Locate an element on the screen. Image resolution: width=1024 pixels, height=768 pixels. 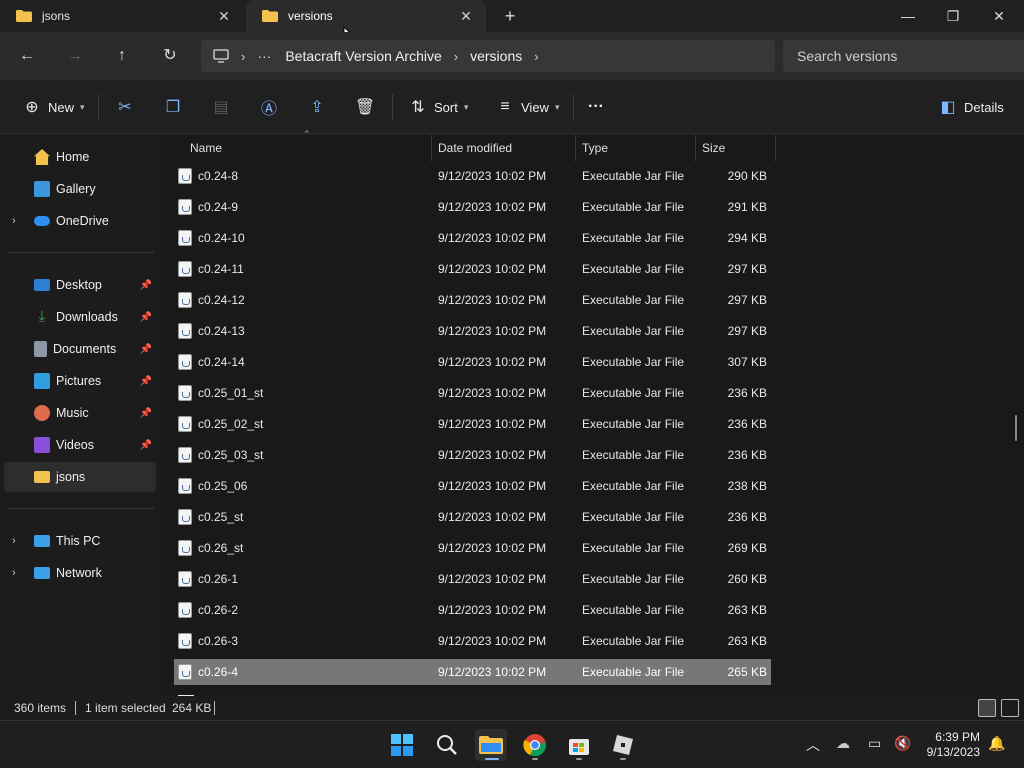
notification-bell-icon: 🔔 is located at coordinates (996, 743).